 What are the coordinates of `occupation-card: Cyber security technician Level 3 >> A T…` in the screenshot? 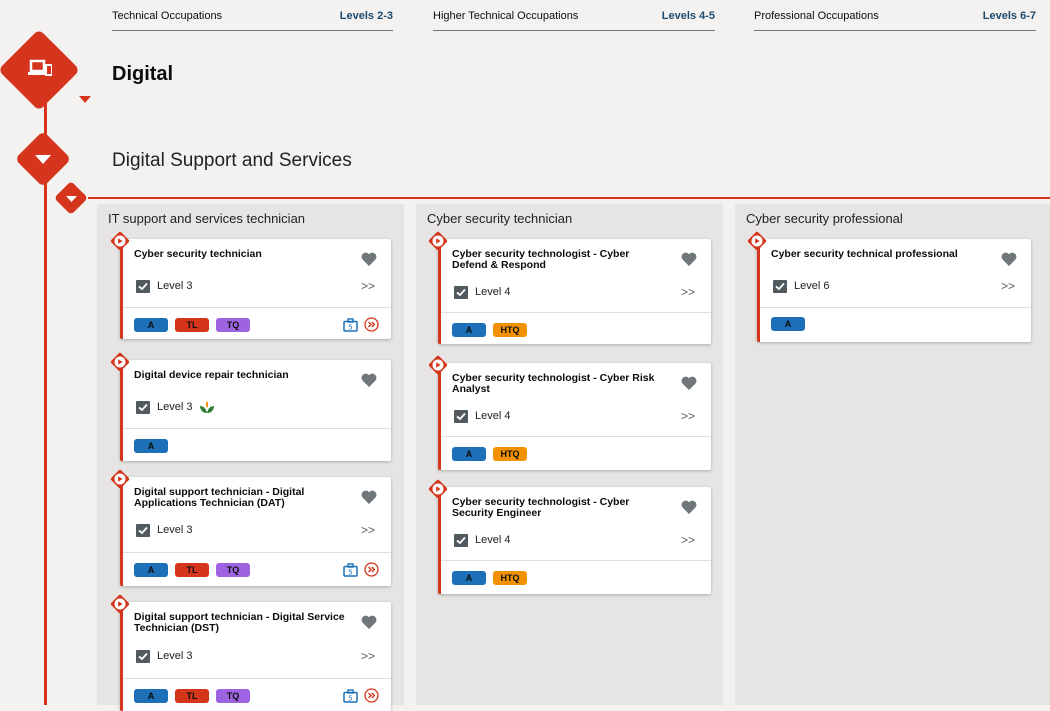 It's located at (250, 285).